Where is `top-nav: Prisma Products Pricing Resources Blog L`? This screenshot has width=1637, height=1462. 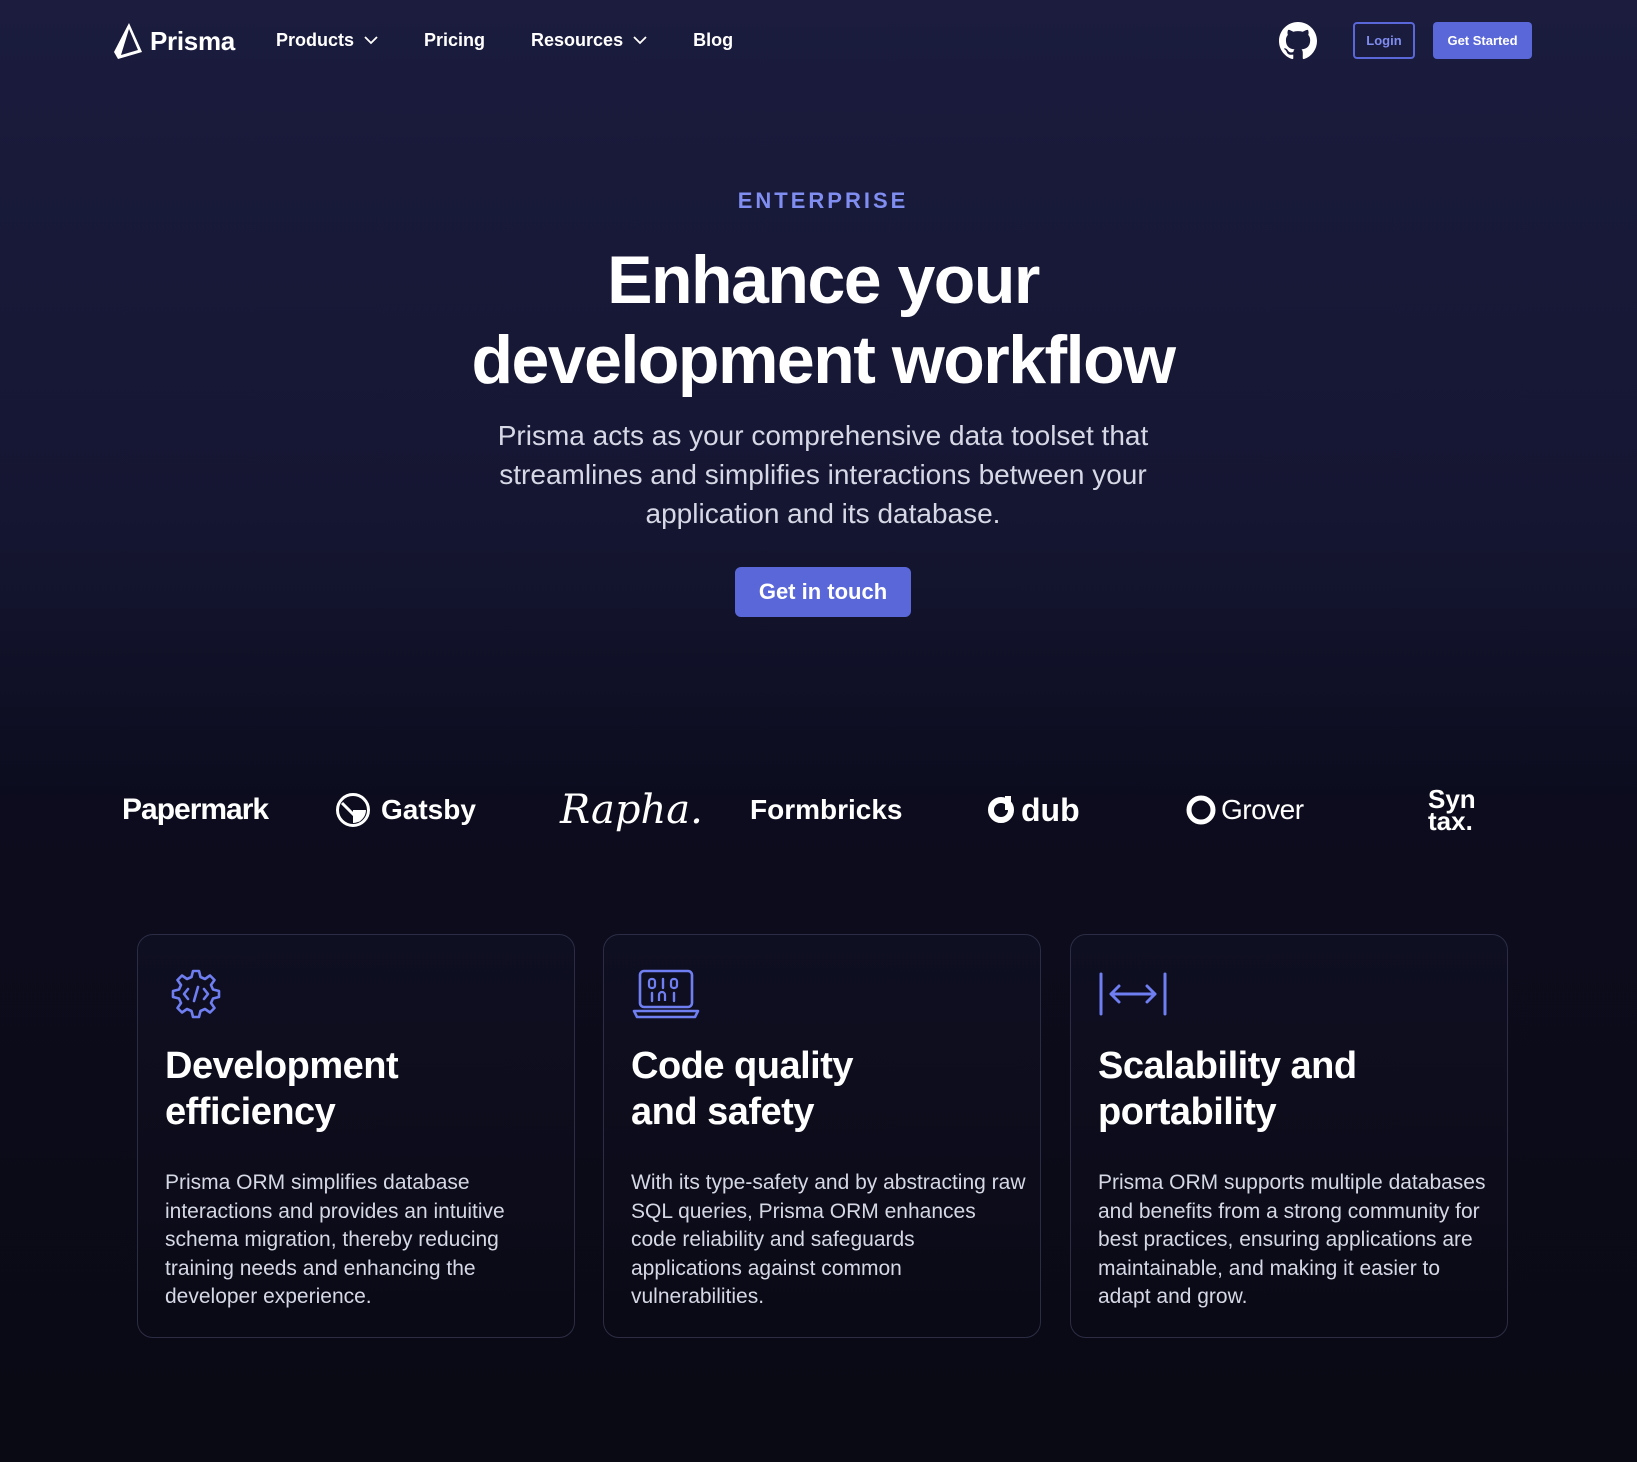 top-nav: Prisma Products Pricing Resources Blog L is located at coordinates (818, 43).